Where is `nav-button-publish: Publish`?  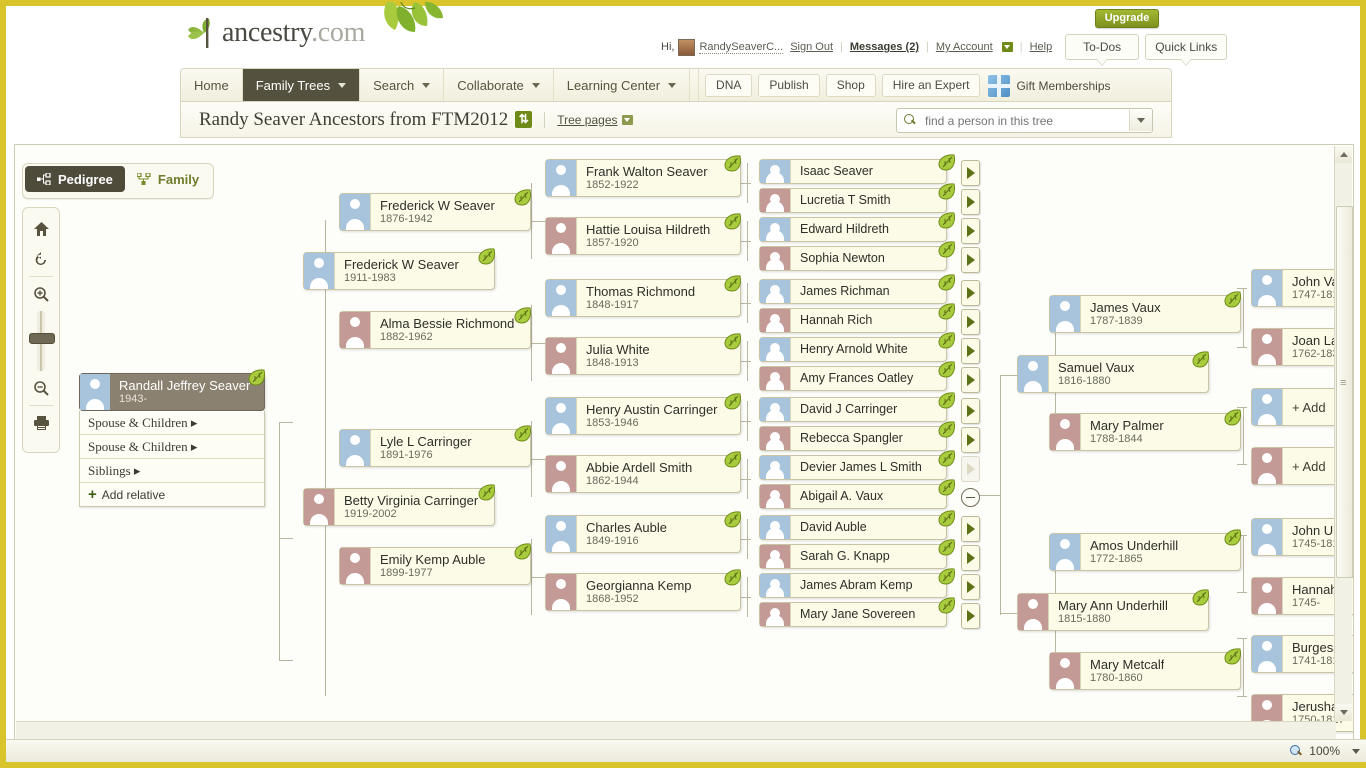
nav-button-publish: Publish is located at coordinates (789, 85).